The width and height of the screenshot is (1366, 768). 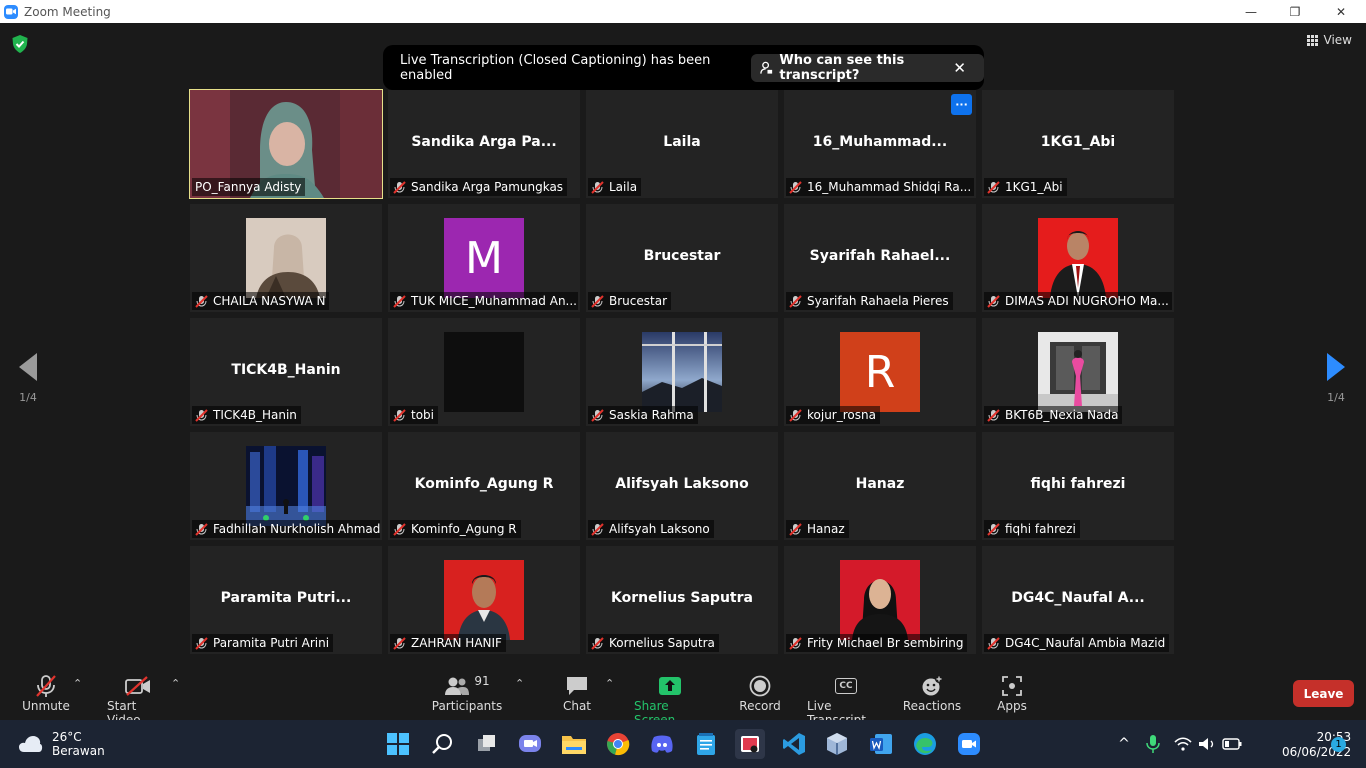 I want to click on person-lock-icon, so click(x=766, y=67).